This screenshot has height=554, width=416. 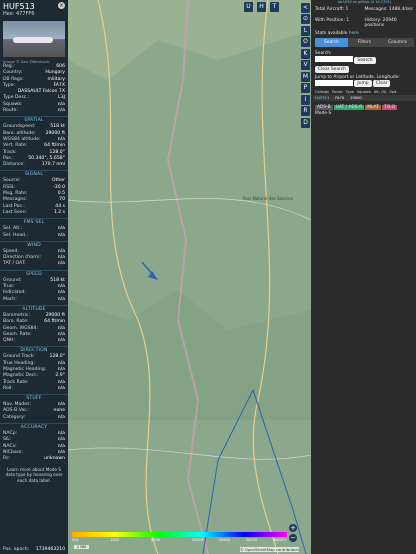 What do you see at coordinates (365, 60) in the screenshot?
I see `search-button: Search` at bounding box center [365, 60].